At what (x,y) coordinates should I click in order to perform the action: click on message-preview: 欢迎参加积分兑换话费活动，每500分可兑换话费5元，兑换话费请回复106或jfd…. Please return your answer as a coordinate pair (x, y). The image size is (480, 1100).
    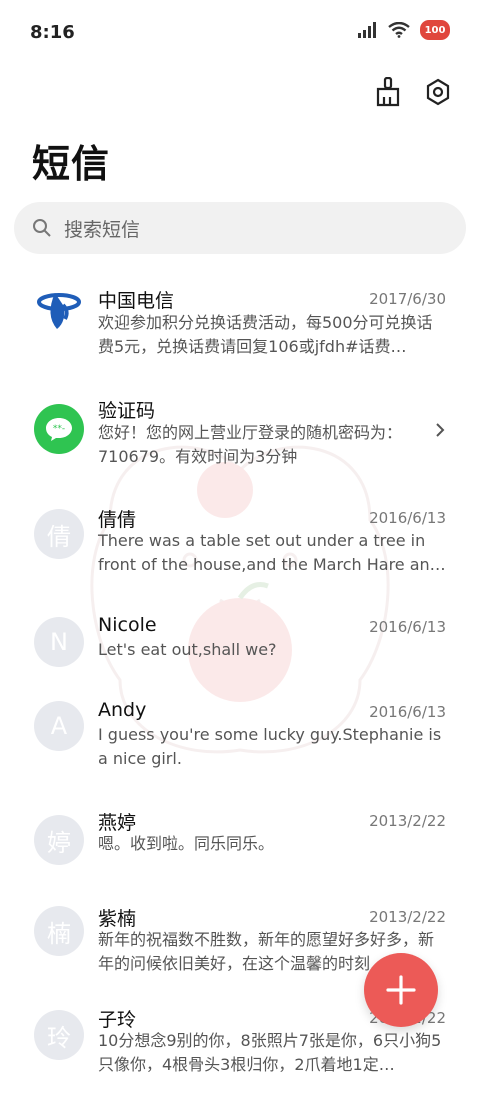
    Looking at the image, I should click on (265, 334).